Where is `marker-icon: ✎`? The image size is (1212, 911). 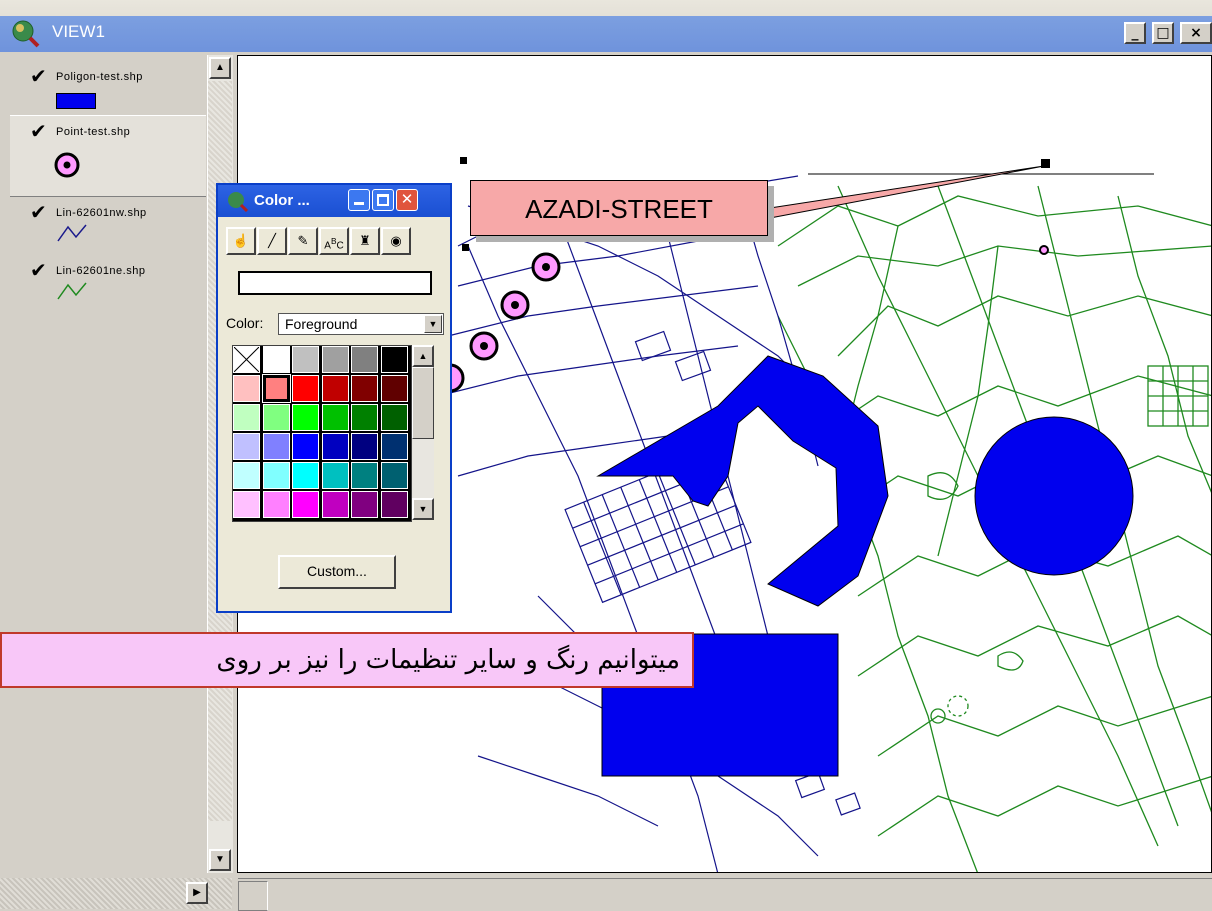
marker-icon: ✎ is located at coordinates (303, 241).